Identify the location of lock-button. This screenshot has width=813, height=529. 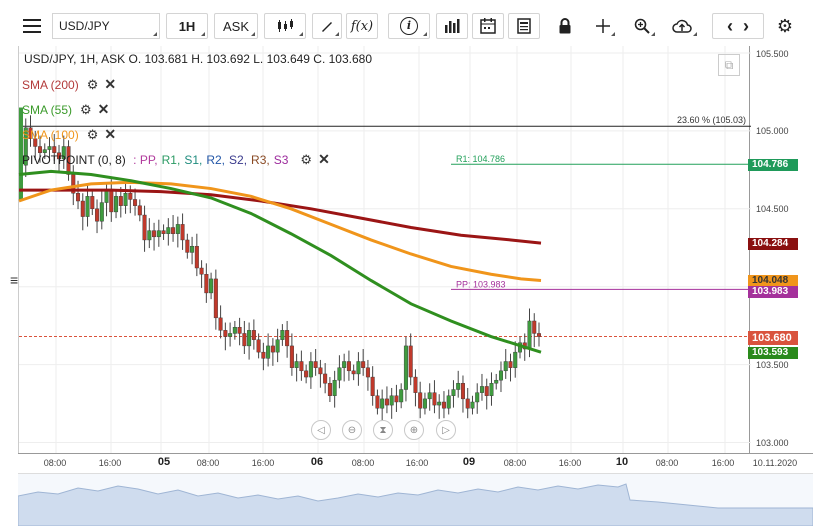
(565, 26).